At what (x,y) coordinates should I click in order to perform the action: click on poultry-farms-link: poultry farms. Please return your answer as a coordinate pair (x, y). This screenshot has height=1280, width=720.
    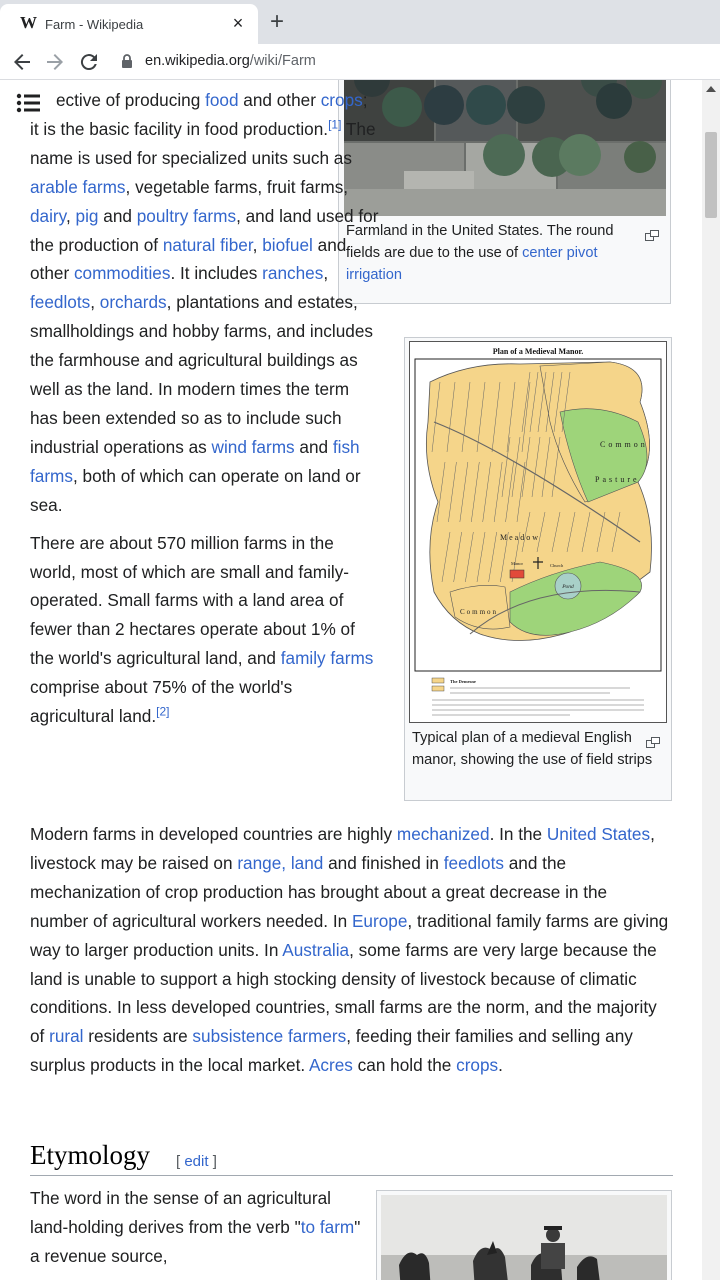
    Looking at the image, I should click on (186, 216).